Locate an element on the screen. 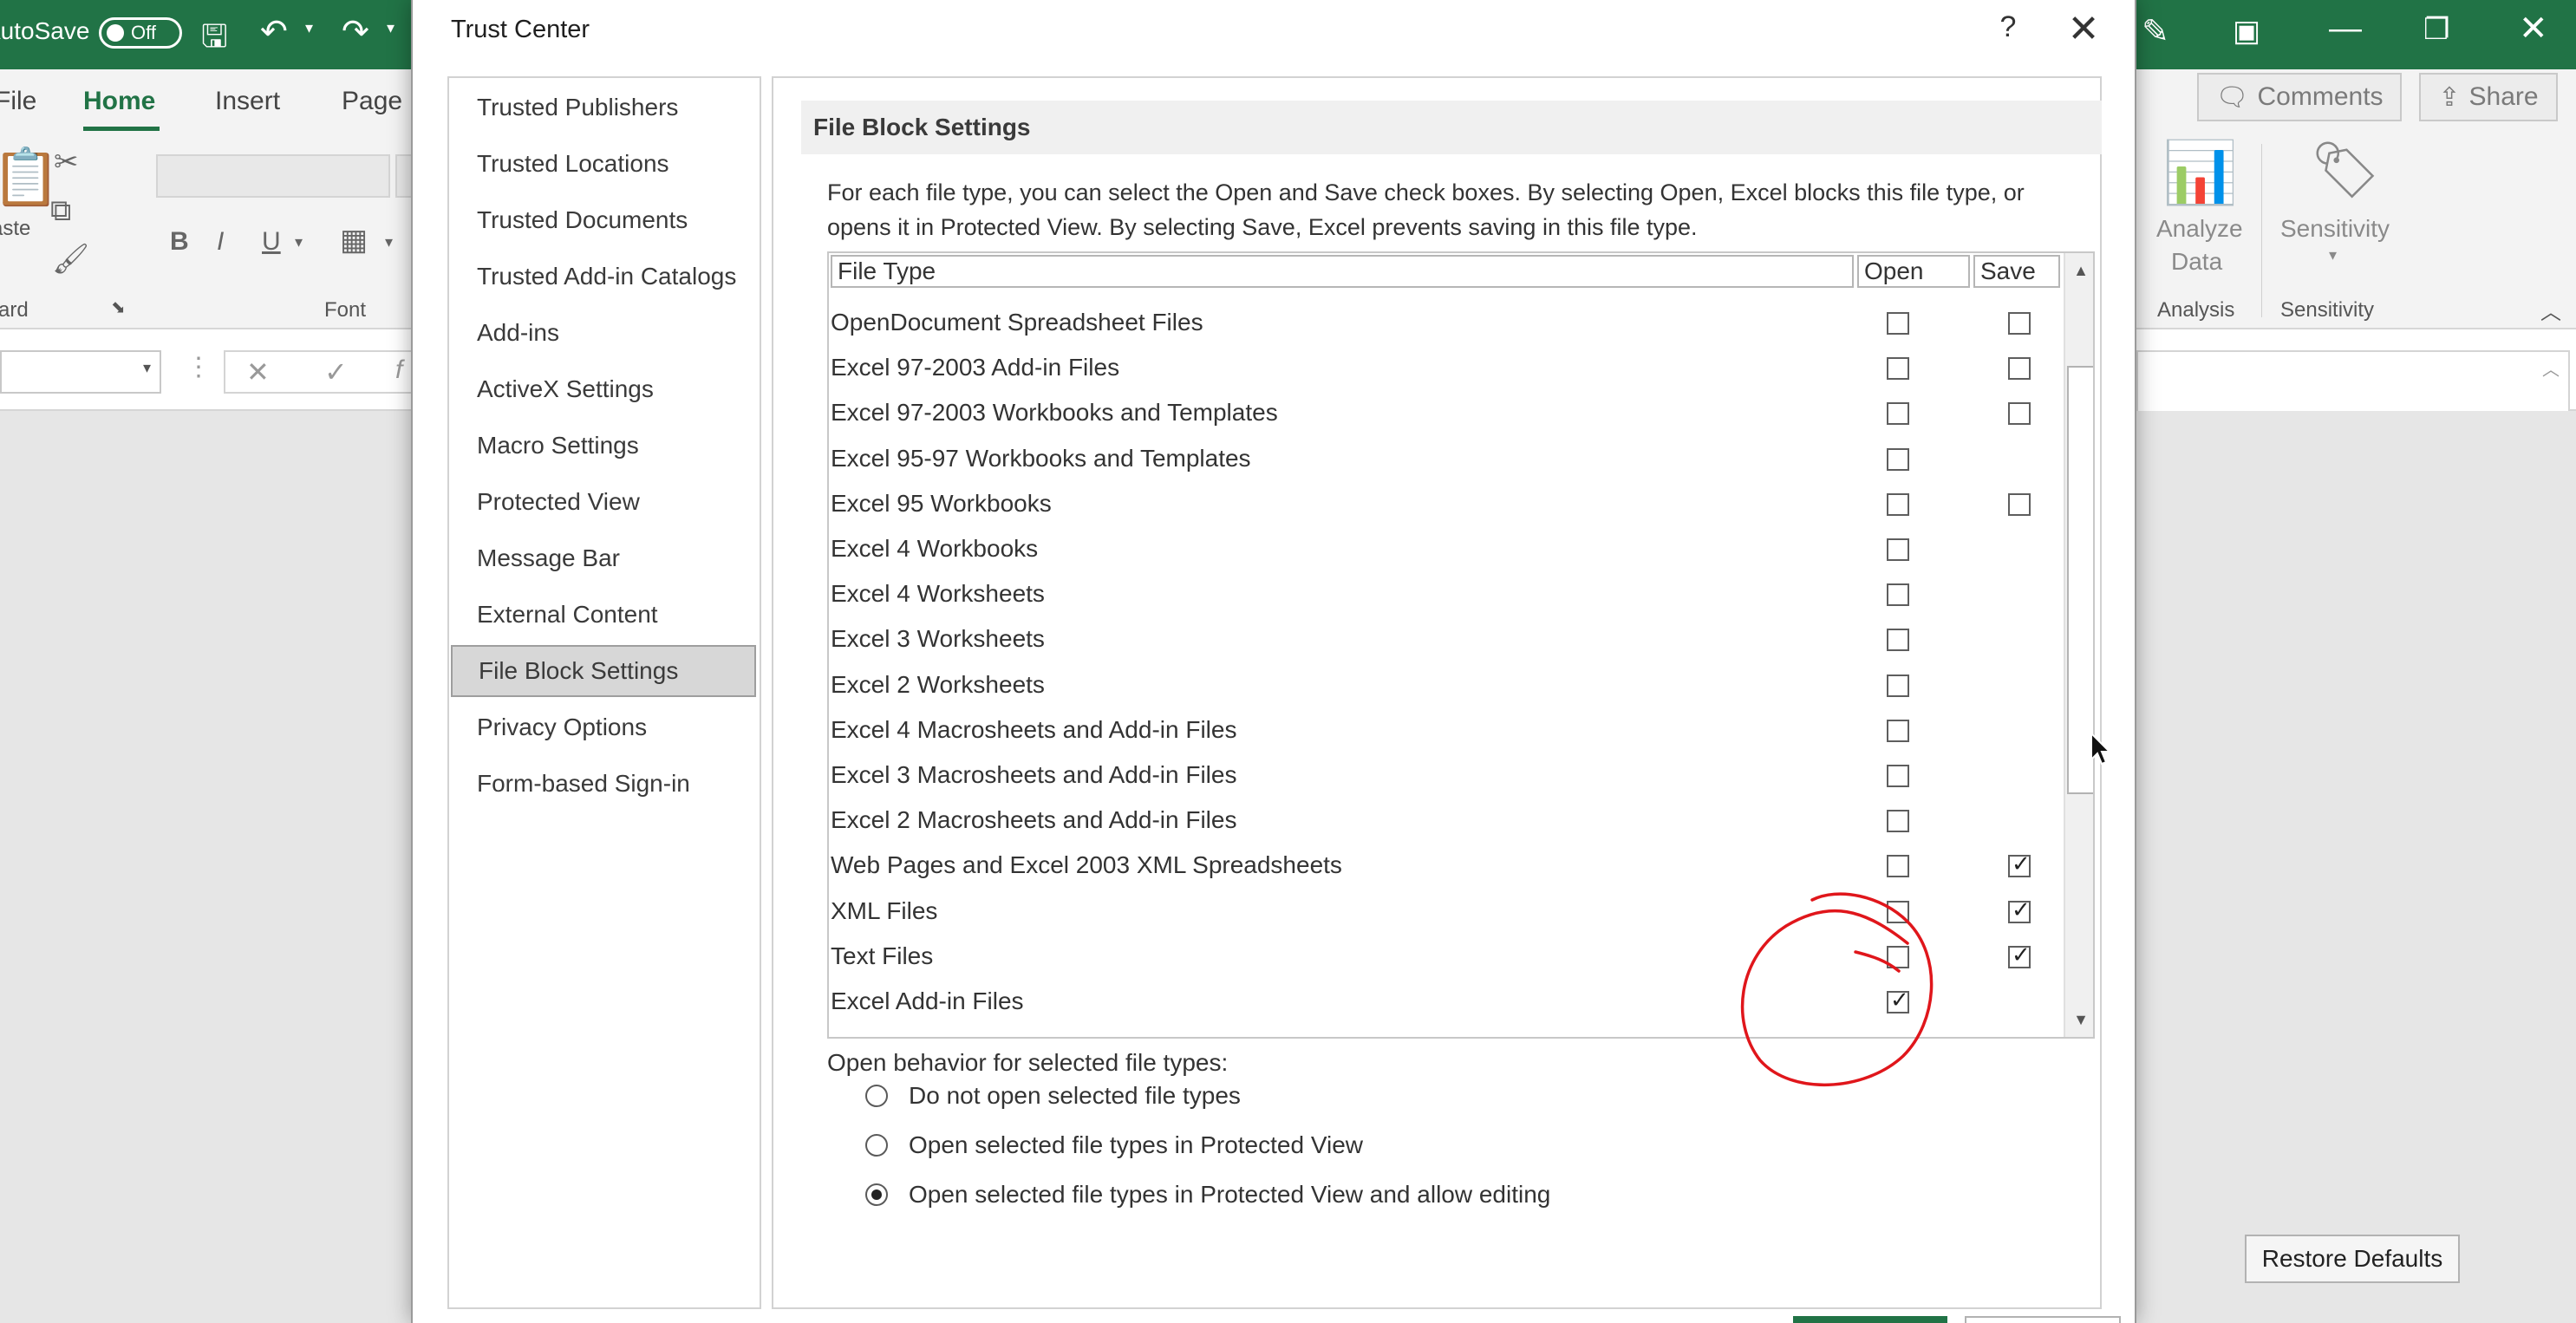  mouse-cursor-icon is located at coordinates (2100, 749).